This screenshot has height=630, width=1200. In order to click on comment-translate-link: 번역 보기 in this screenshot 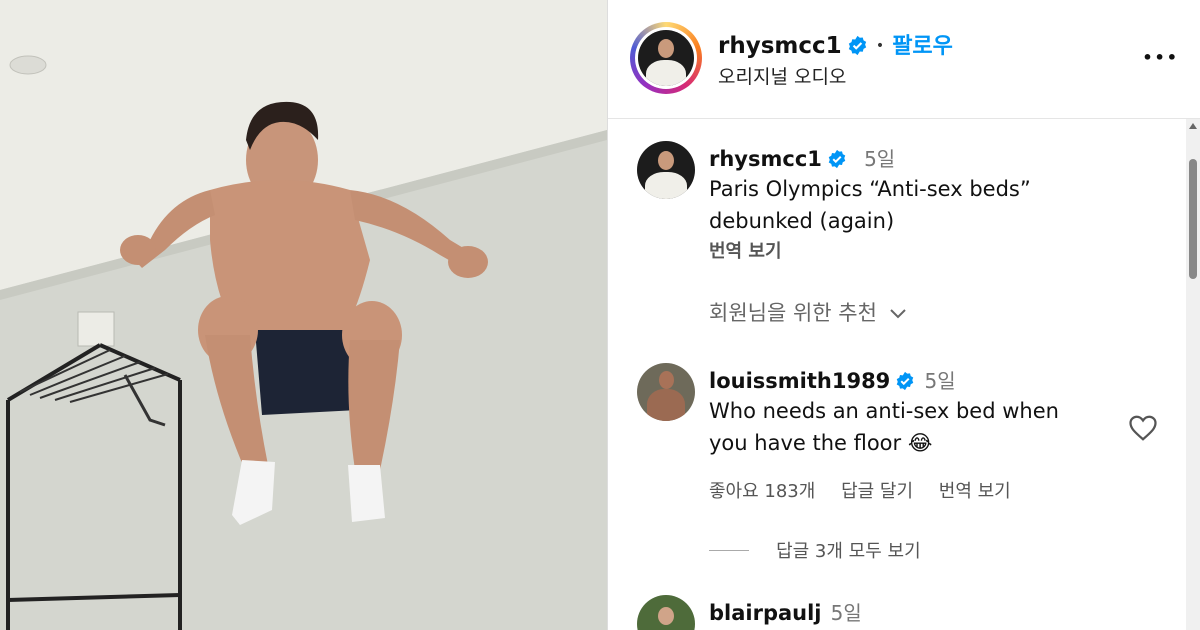, I will do `click(975, 491)`.